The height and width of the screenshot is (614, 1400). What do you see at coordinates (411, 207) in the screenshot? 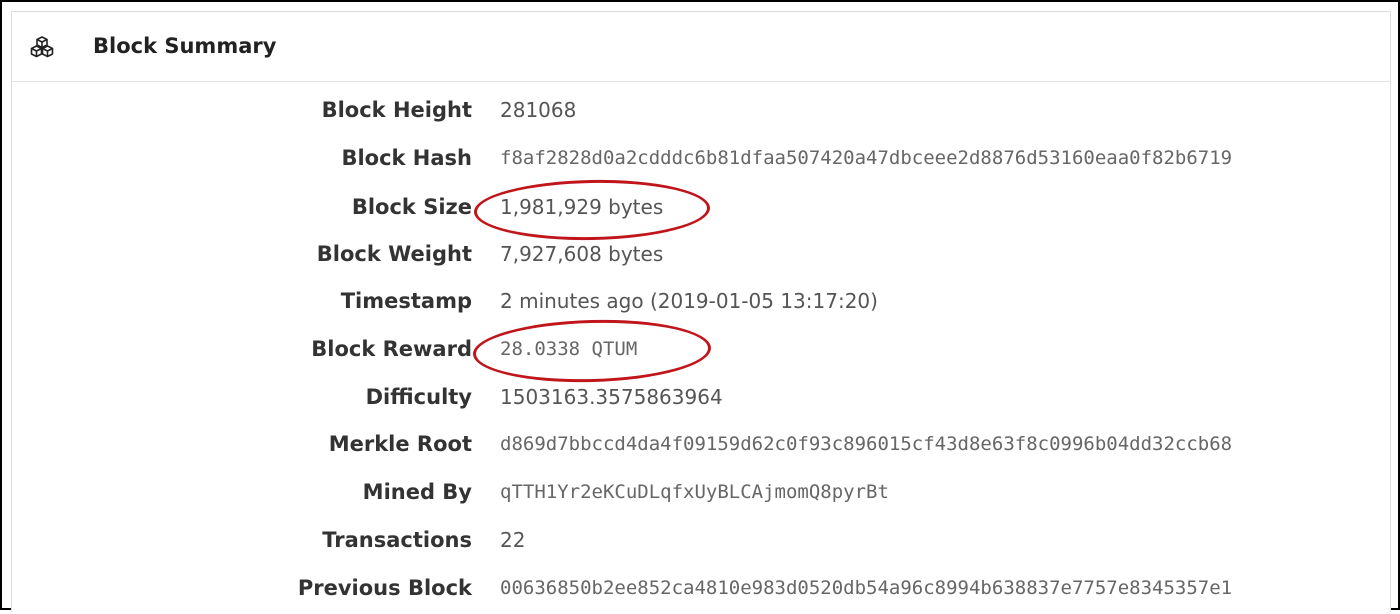
I see `label-block-size: Block Size` at bounding box center [411, 207].